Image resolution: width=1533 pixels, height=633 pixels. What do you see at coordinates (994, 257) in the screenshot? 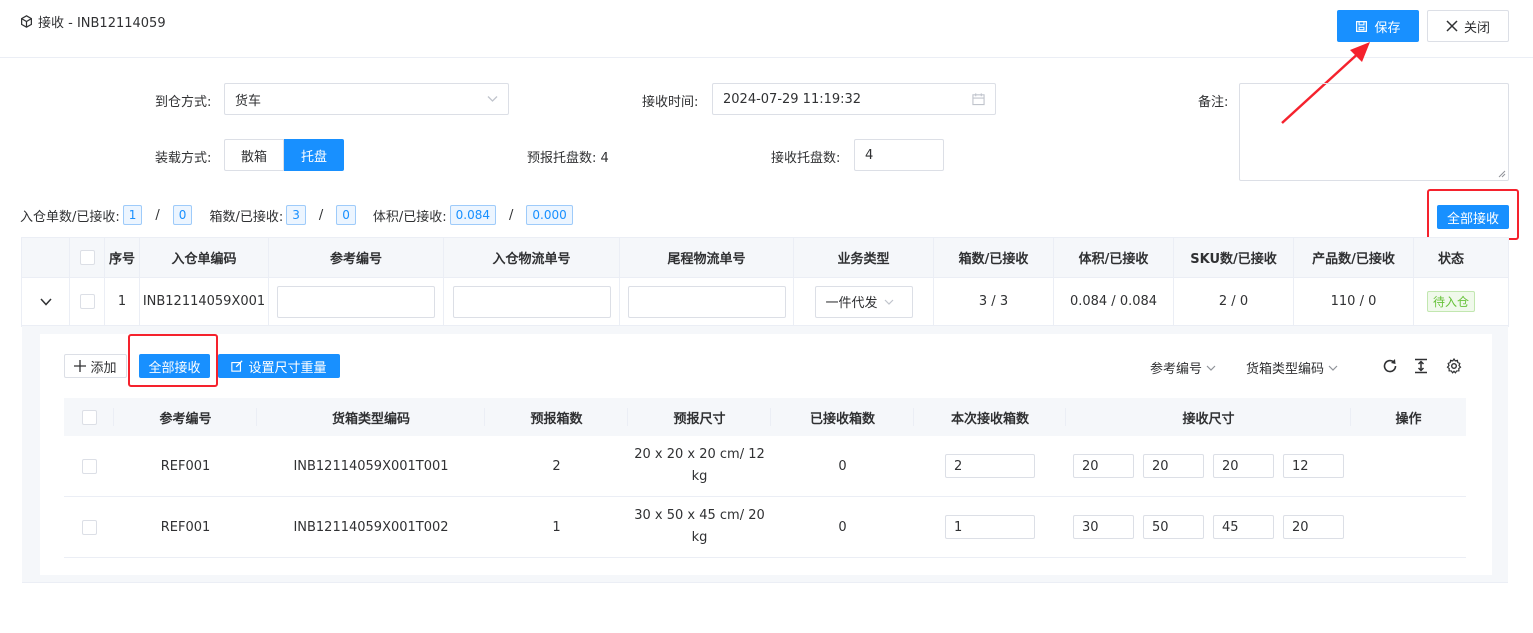
I see `column-header: 箱数/已接收` at bounding box center [994, 257].